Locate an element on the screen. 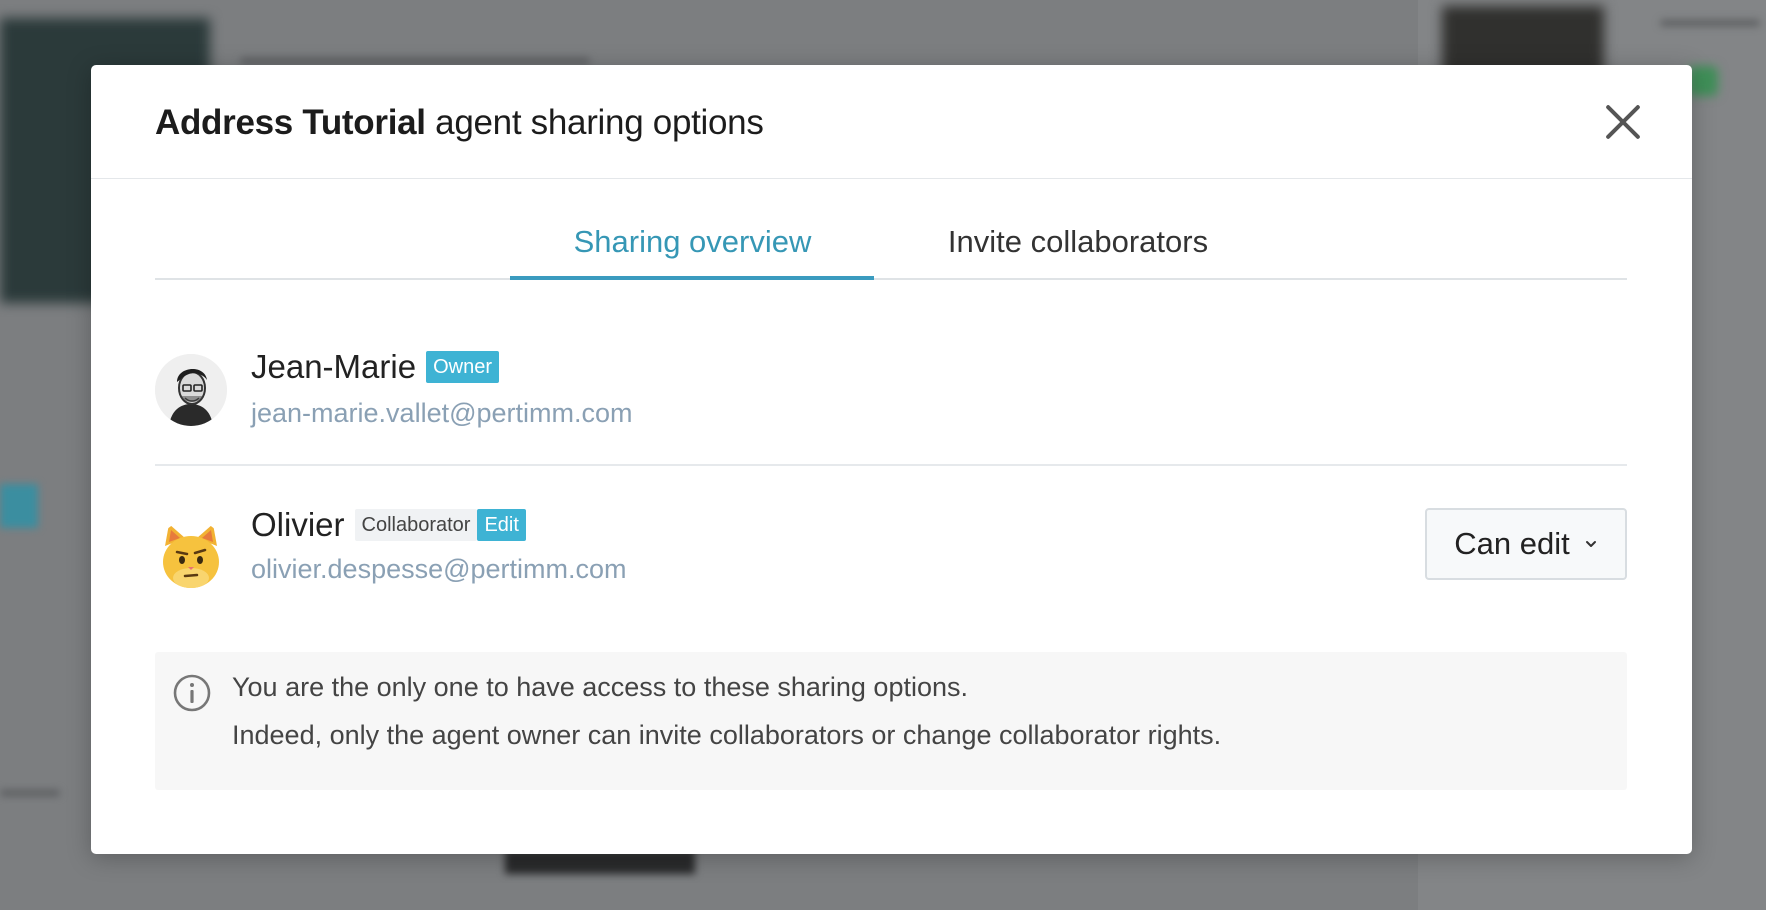  modal-title-suffix: agent sharing options is located at coordinates (599, 122).